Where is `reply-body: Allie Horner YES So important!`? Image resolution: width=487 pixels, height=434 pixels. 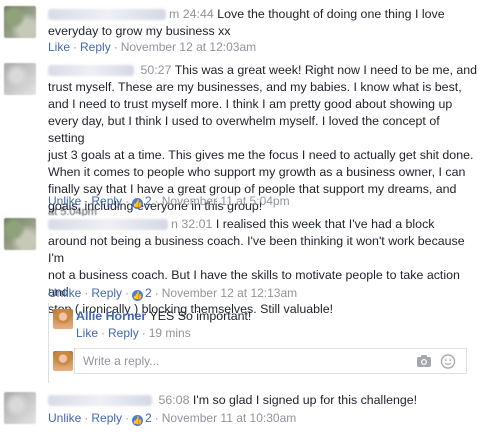
reply-body: Allie Horner YES So important! is located at coordinates (277, 316).